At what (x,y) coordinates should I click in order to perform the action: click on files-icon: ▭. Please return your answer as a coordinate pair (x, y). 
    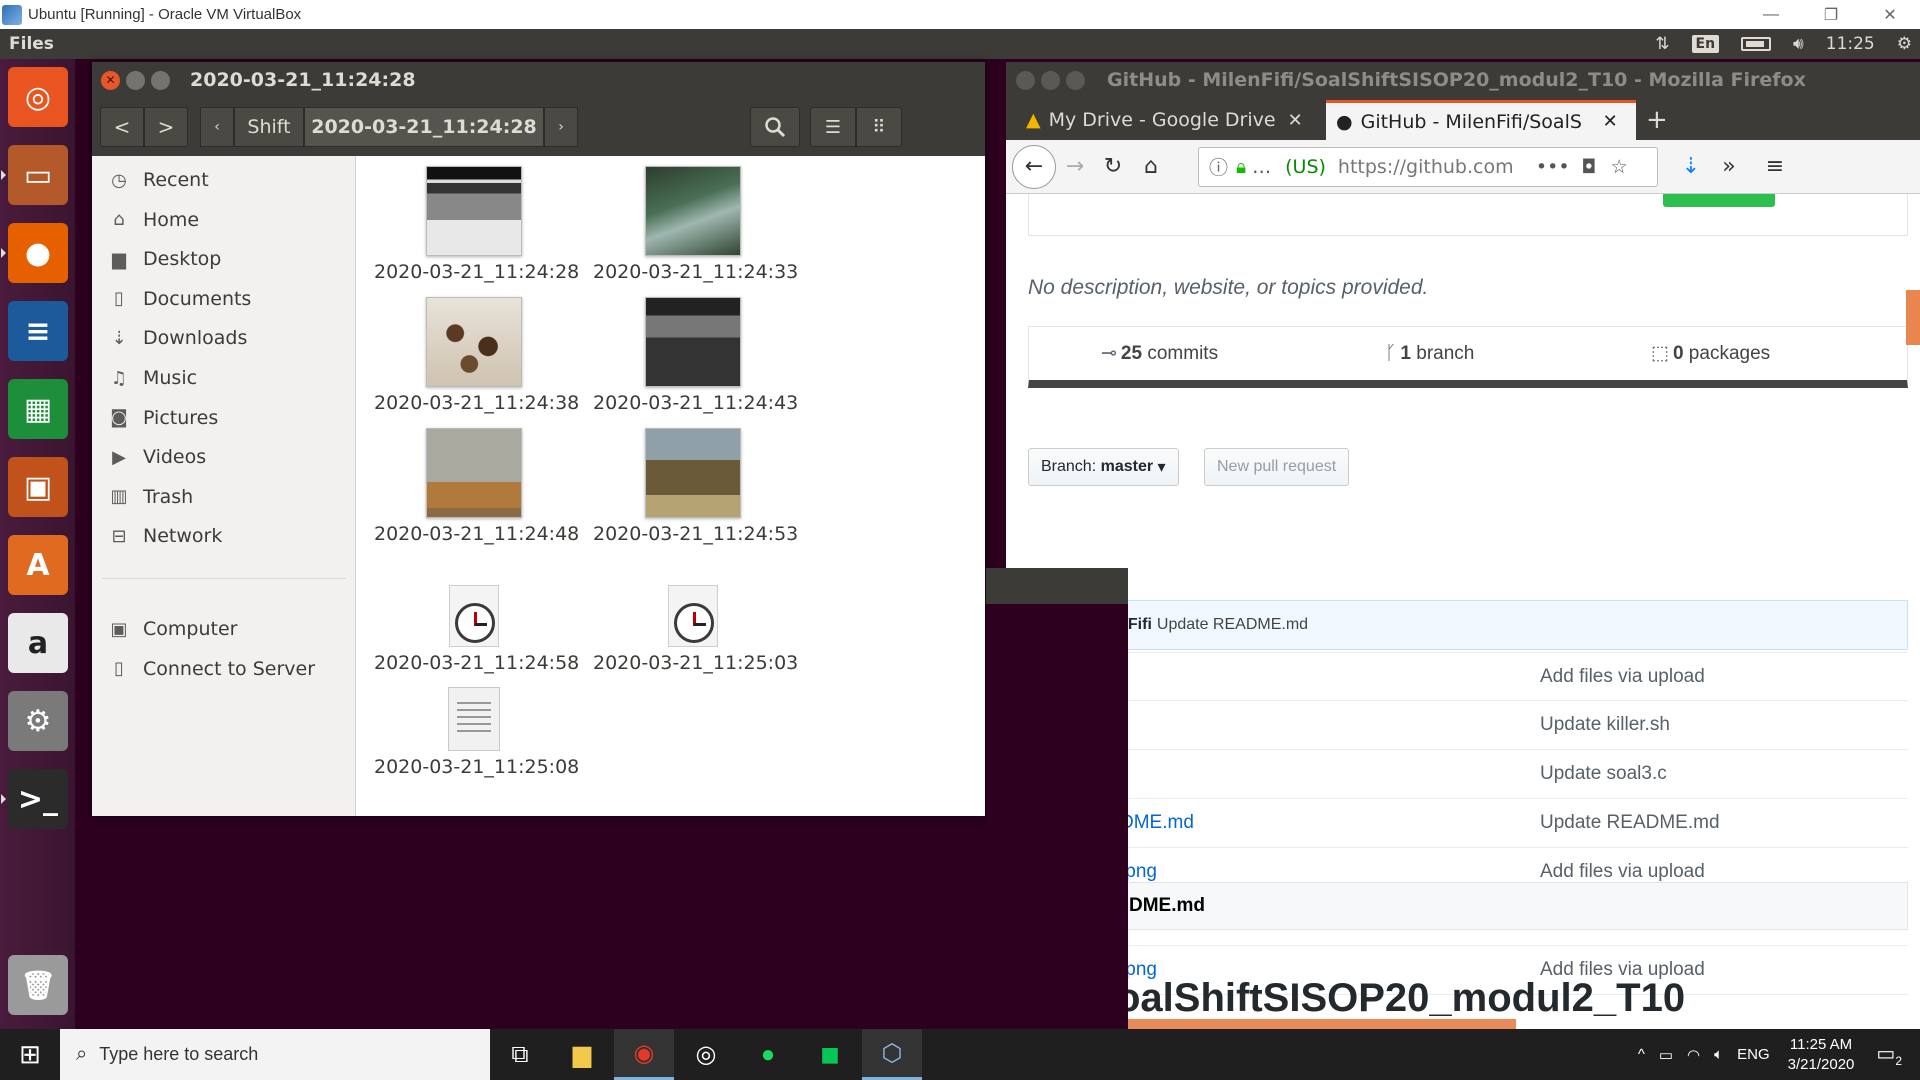
    Looking at the image, I should click on (38, 175).